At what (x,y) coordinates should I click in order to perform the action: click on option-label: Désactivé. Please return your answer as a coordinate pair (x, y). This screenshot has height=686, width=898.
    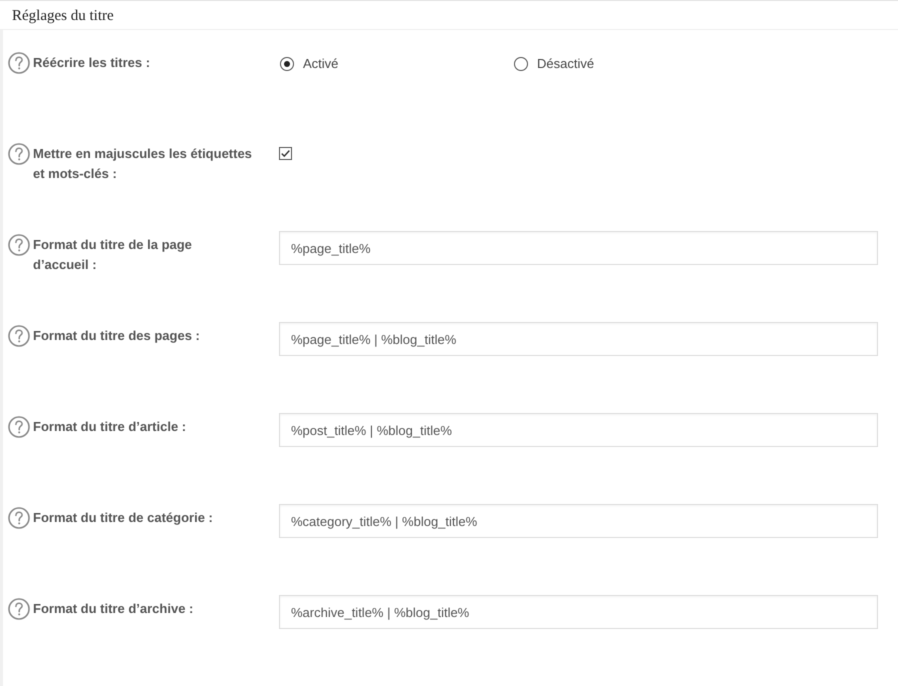
    Looking at the image, I should click on (565, 64).